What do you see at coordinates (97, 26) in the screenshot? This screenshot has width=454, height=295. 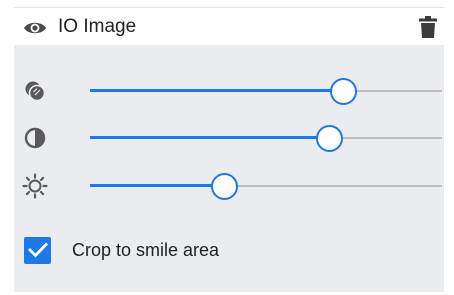 I see `layer-title: IO Image` at bounding box center [97, 26].